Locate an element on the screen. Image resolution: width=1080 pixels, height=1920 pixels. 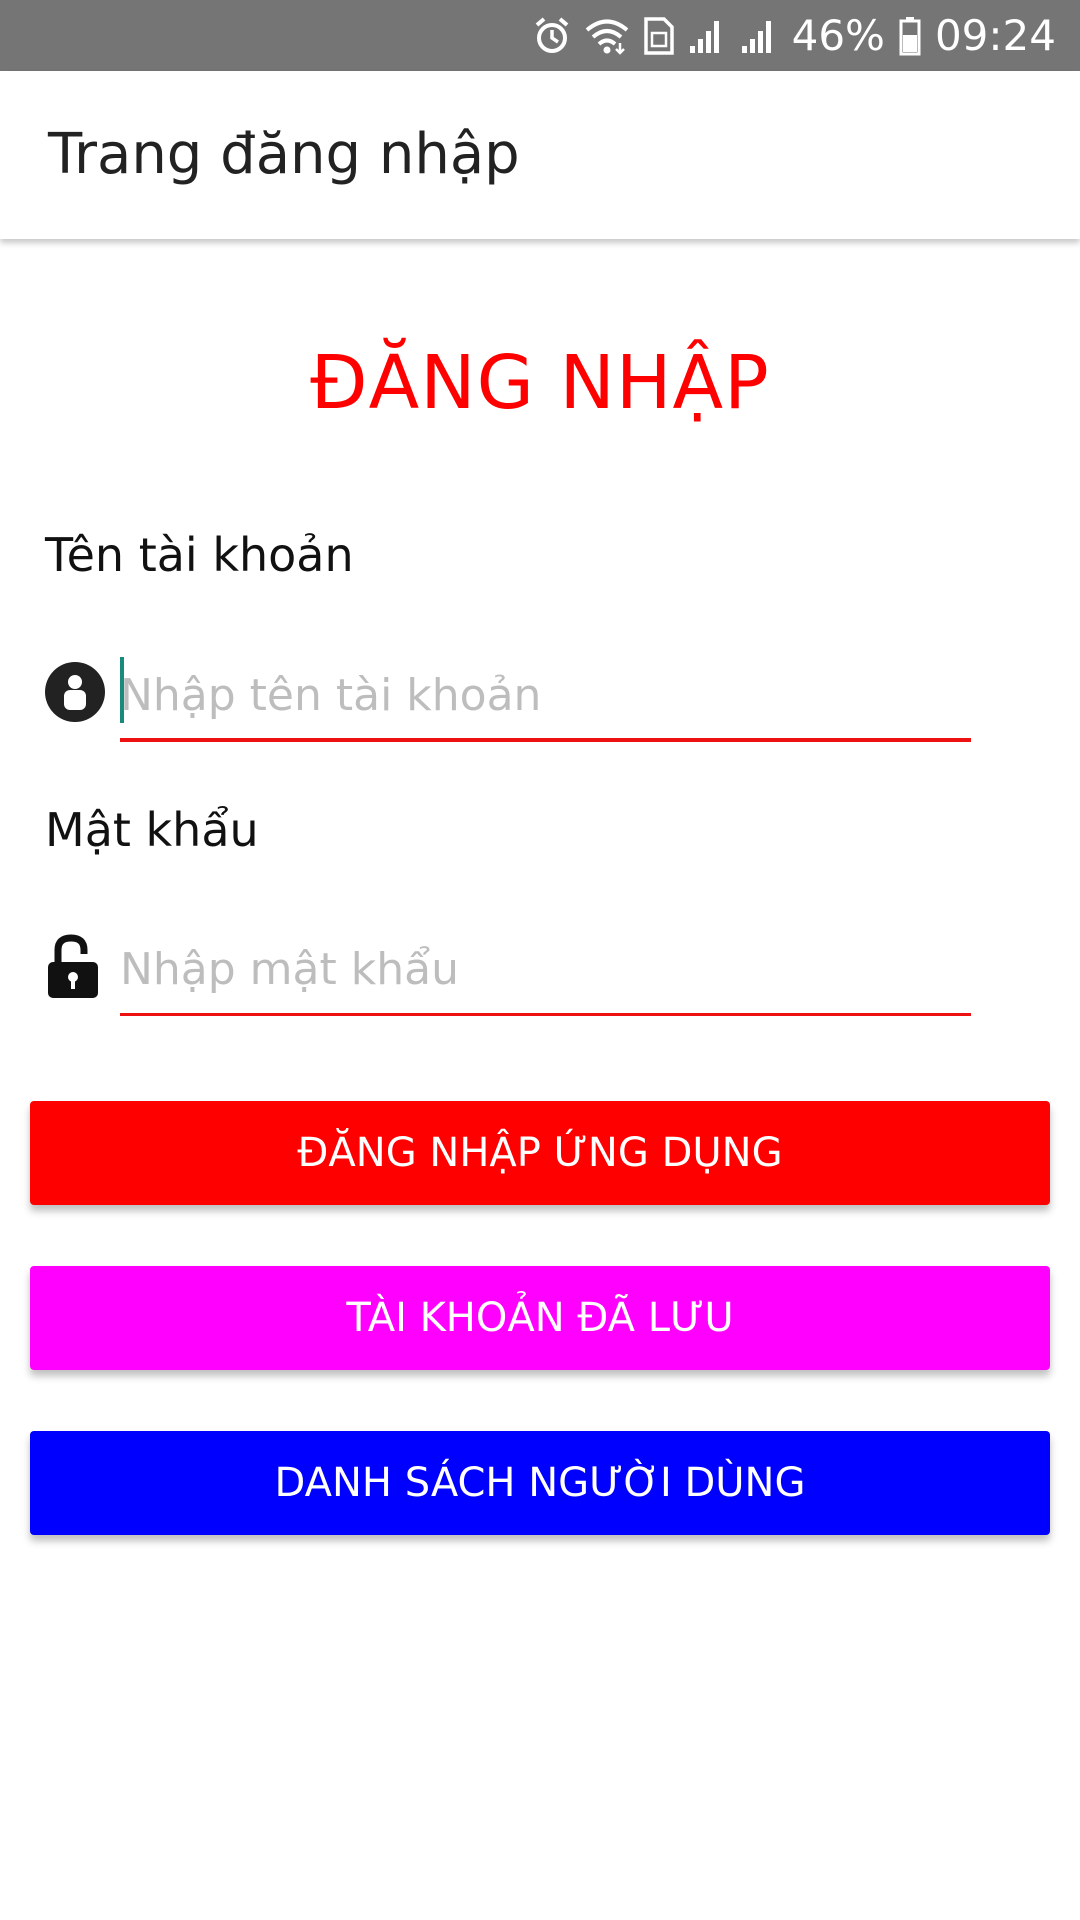
status-bar: 46% 09:24 is located at coordinates (540, 35).